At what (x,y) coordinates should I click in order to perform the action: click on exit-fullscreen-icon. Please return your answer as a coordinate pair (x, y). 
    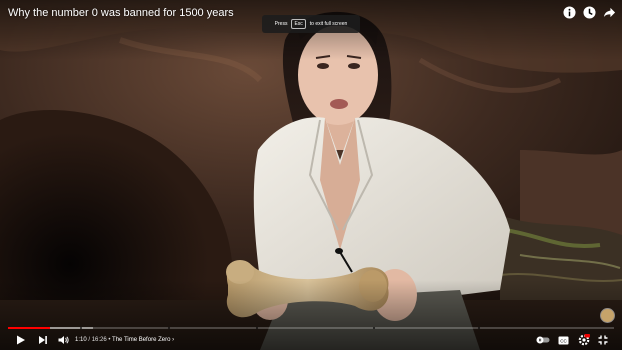
    Looking at the image, I should click on (603, 340).